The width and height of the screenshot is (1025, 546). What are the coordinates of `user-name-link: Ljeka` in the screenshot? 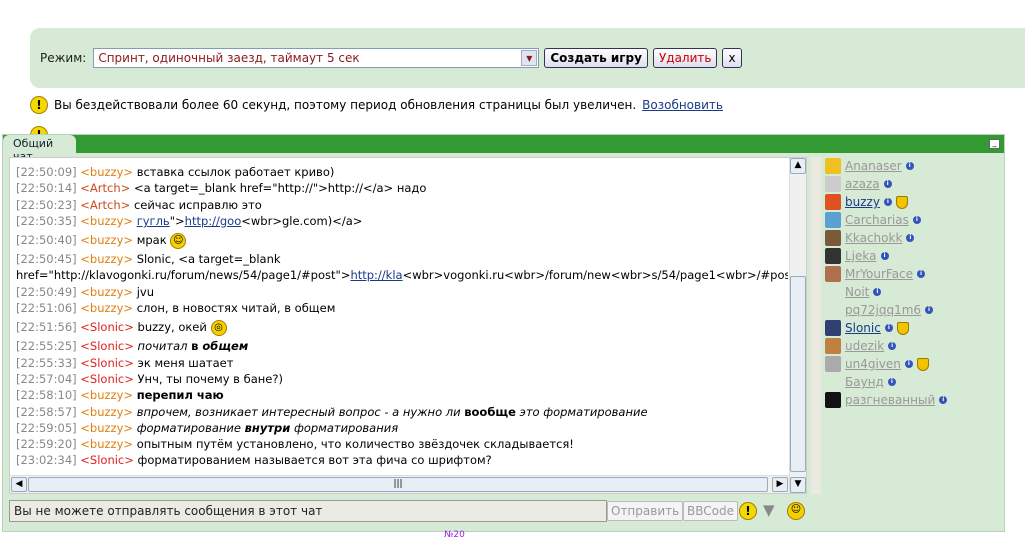 It's located at (861, 256).